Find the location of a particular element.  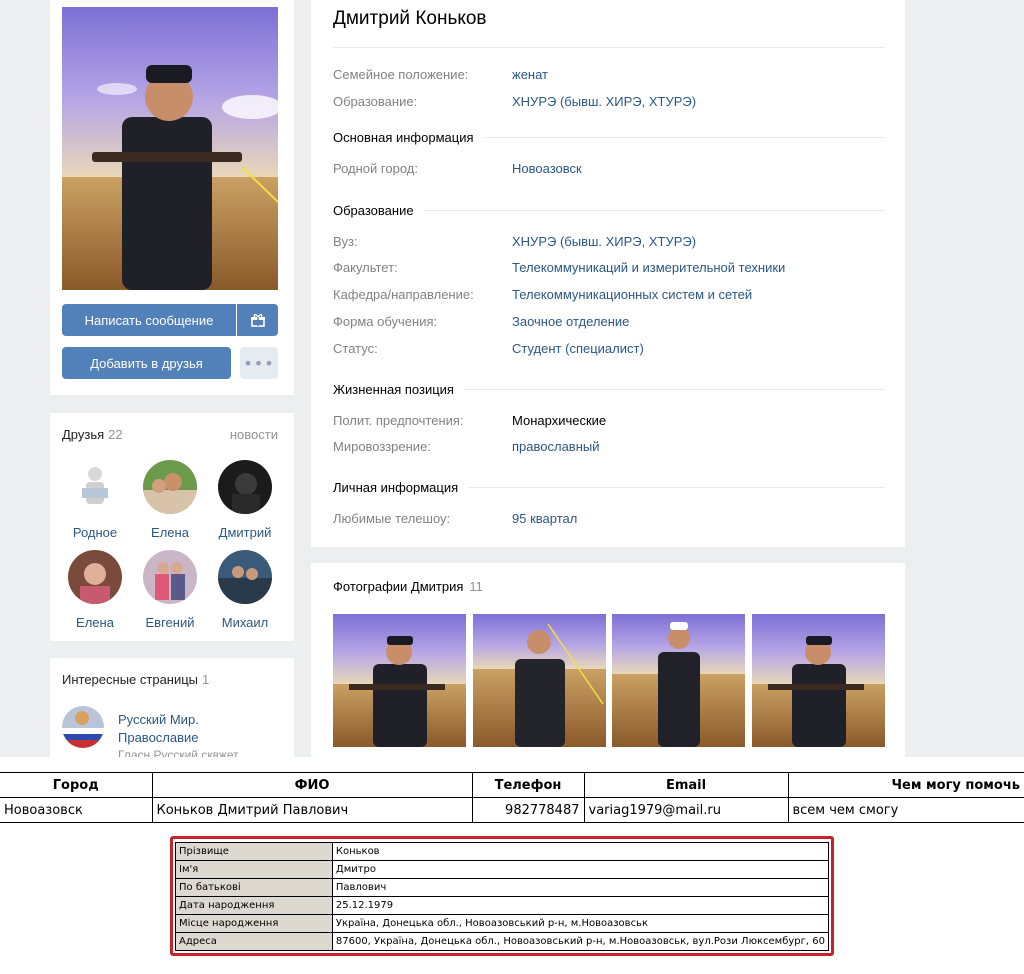

cell-phone: 982778487 is located at coordinates (528, 810).